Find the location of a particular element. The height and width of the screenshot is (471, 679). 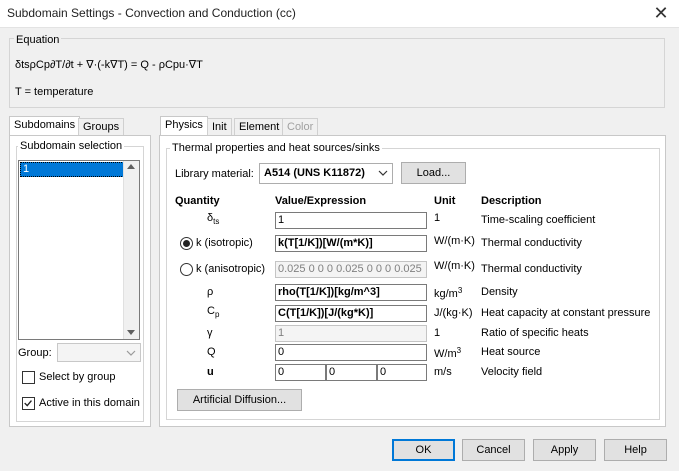

quantity-dts: δts is located at coordinates (213, 219).